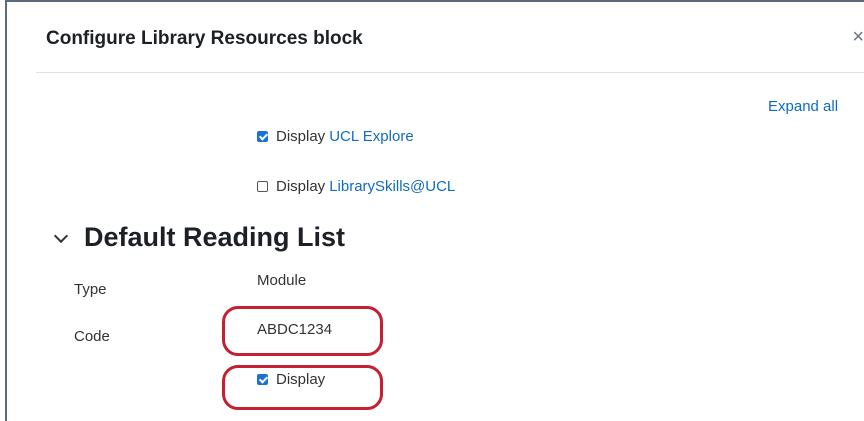 Image resolution: width=864 pixels, height=421 pixels. Describe the element at coordinates (90, 289) in the screenshot. I see `type-label: Type` at that location.